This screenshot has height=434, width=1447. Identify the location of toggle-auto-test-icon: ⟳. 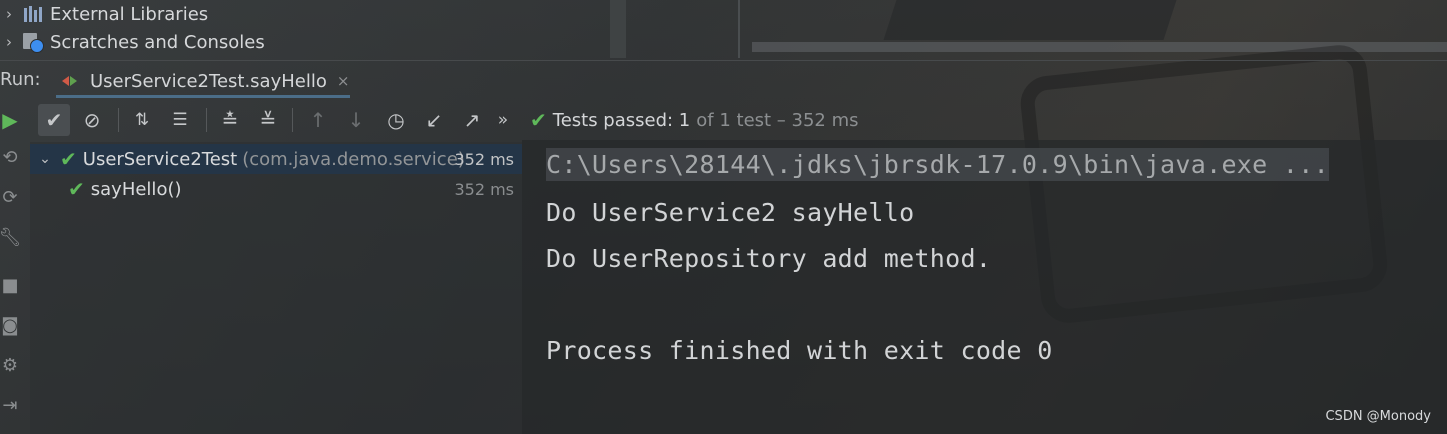
(10, 197).